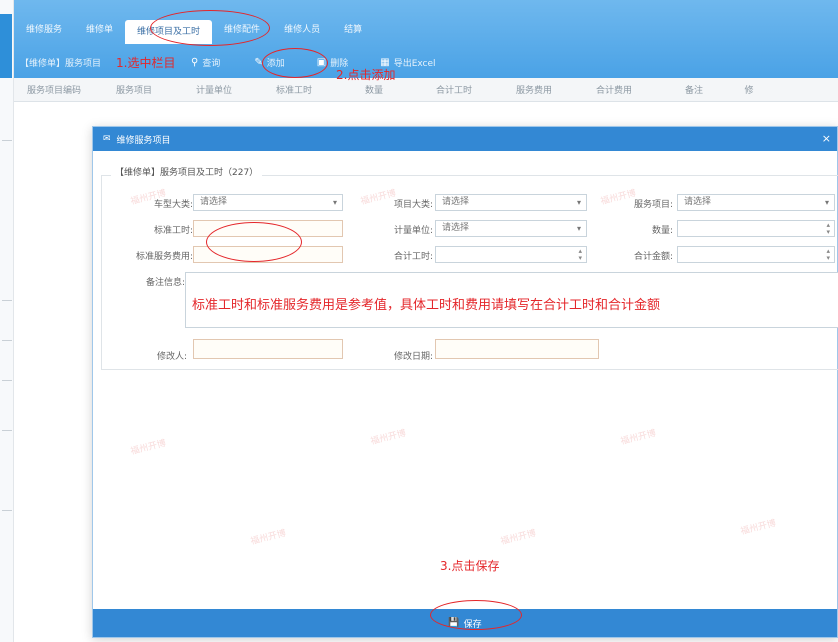  What do you see at coordinates (99, 30) in the screenshot?
I see `tab-order: 维修单` at bounding box center [99, 30].